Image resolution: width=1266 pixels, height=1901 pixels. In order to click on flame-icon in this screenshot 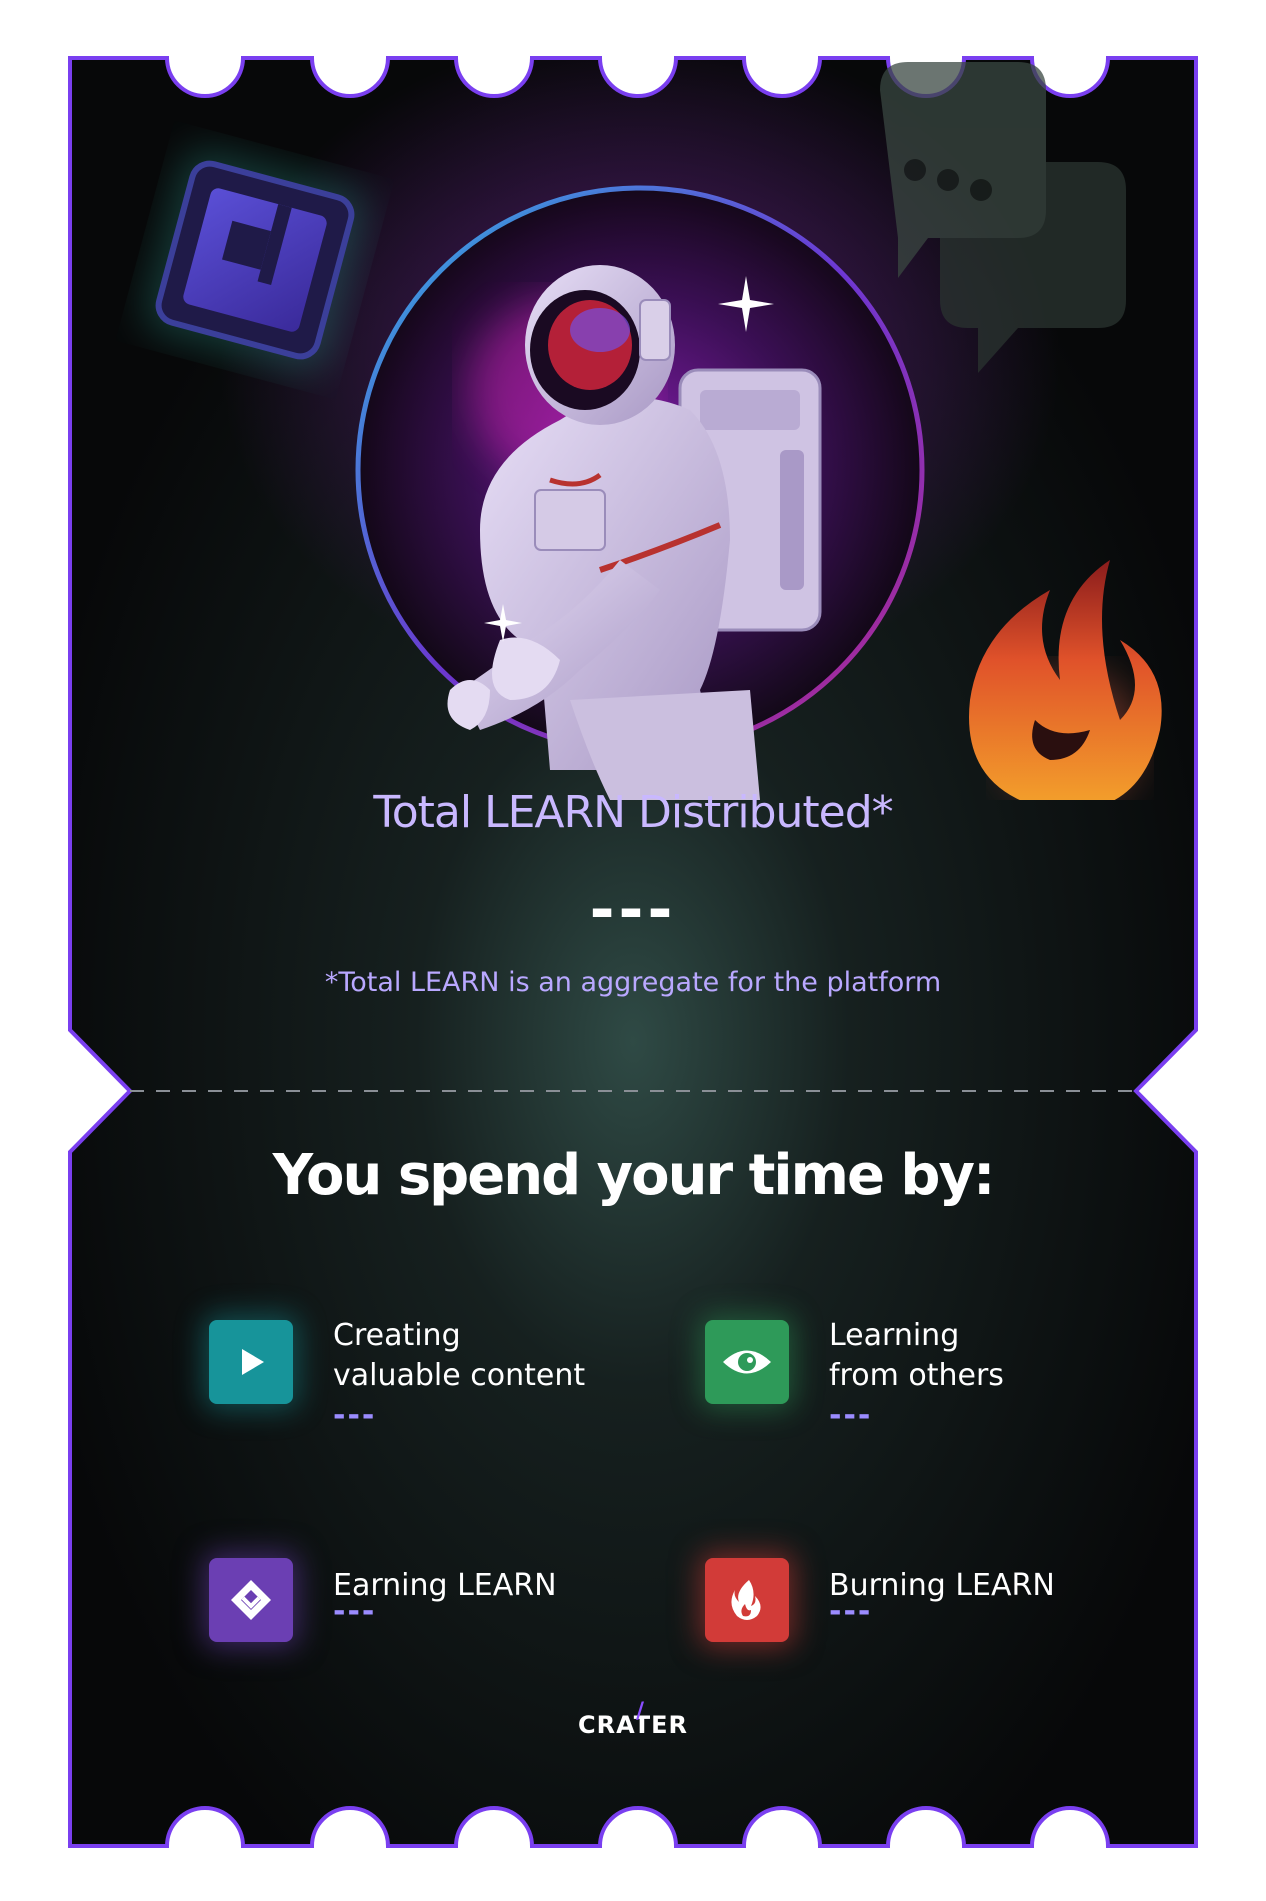, I will do `click(747, 1600)`.